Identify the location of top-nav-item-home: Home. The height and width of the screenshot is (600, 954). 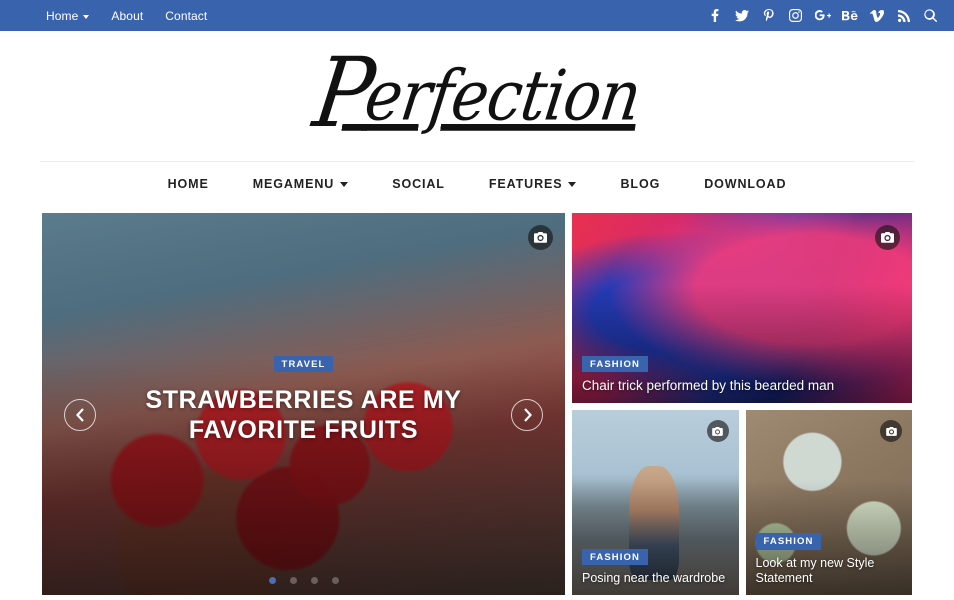
(68, 15).